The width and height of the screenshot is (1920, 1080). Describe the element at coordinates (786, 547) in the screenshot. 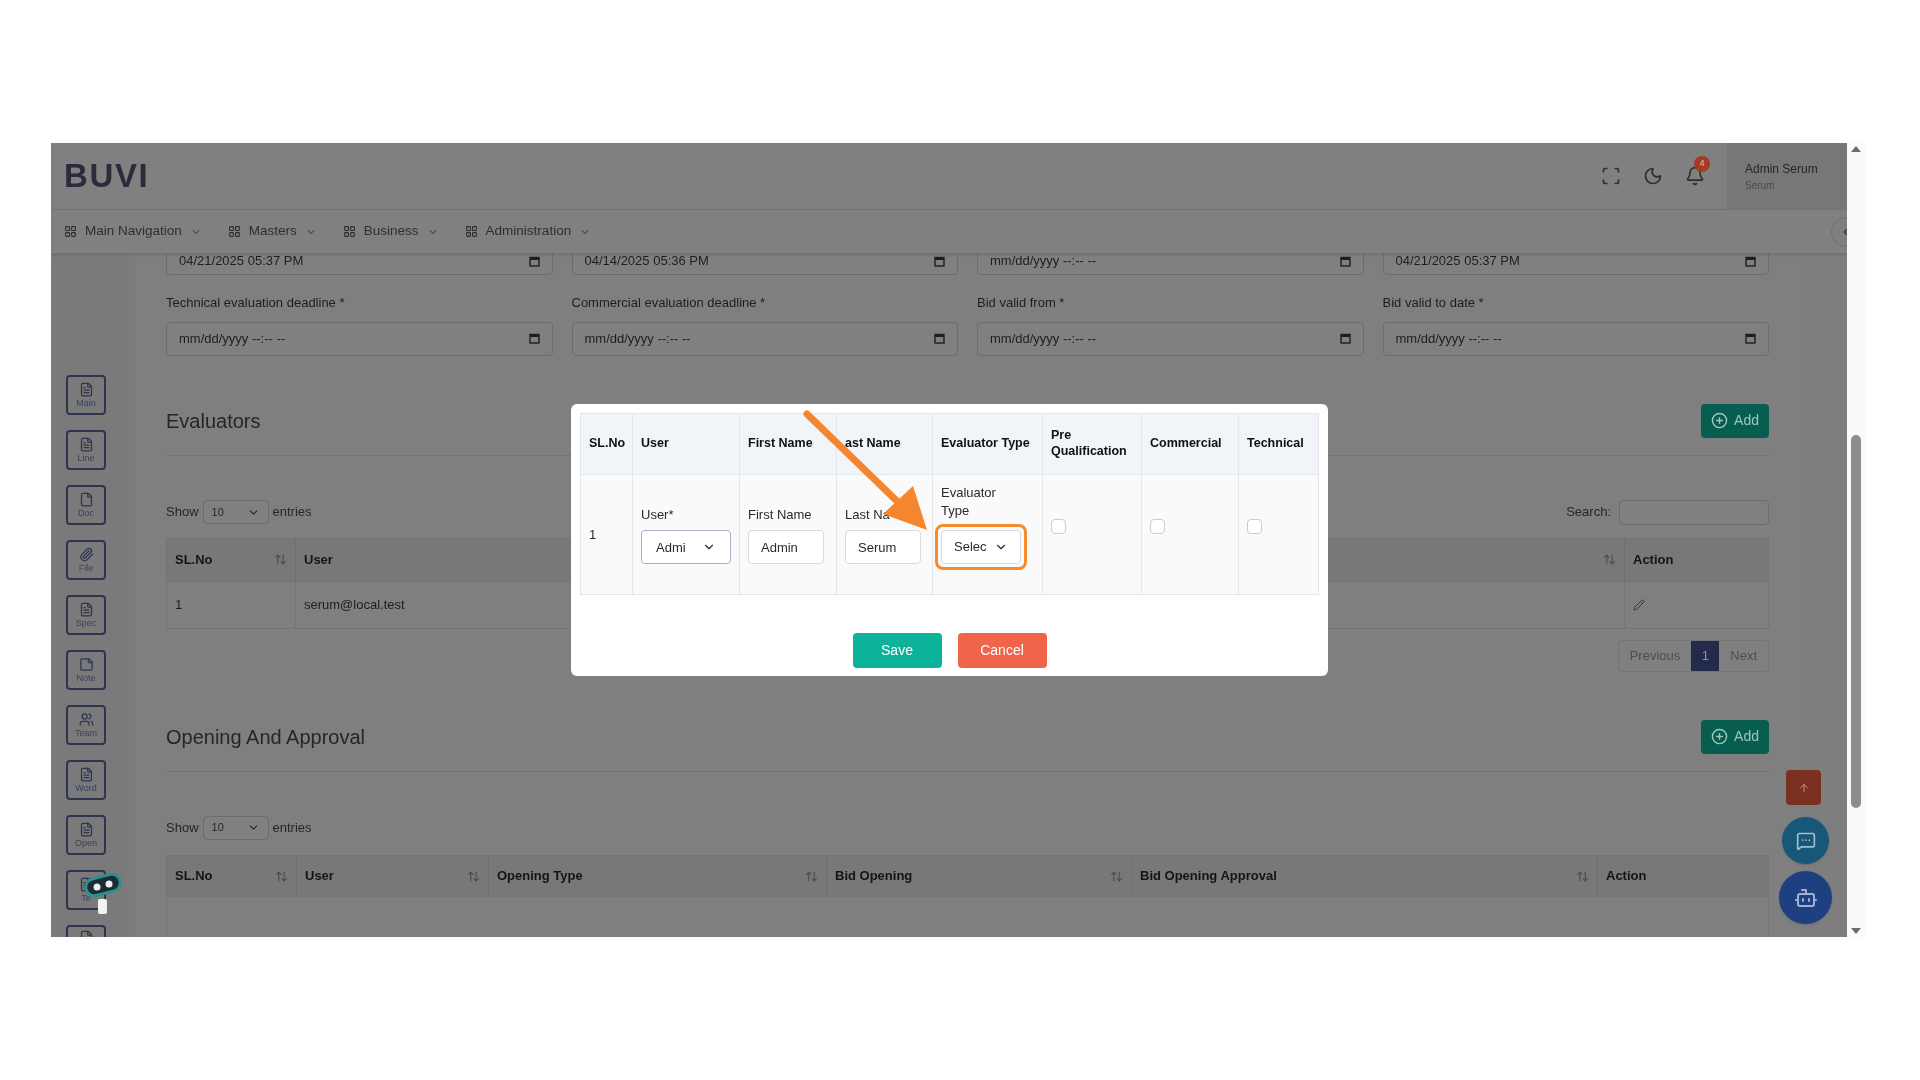

I see `first-name-field: Admin` at that location.